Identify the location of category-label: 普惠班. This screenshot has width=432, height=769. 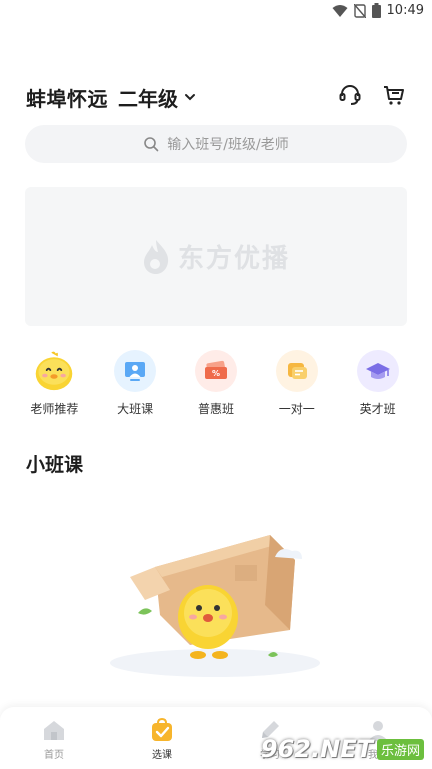
(215, 409).